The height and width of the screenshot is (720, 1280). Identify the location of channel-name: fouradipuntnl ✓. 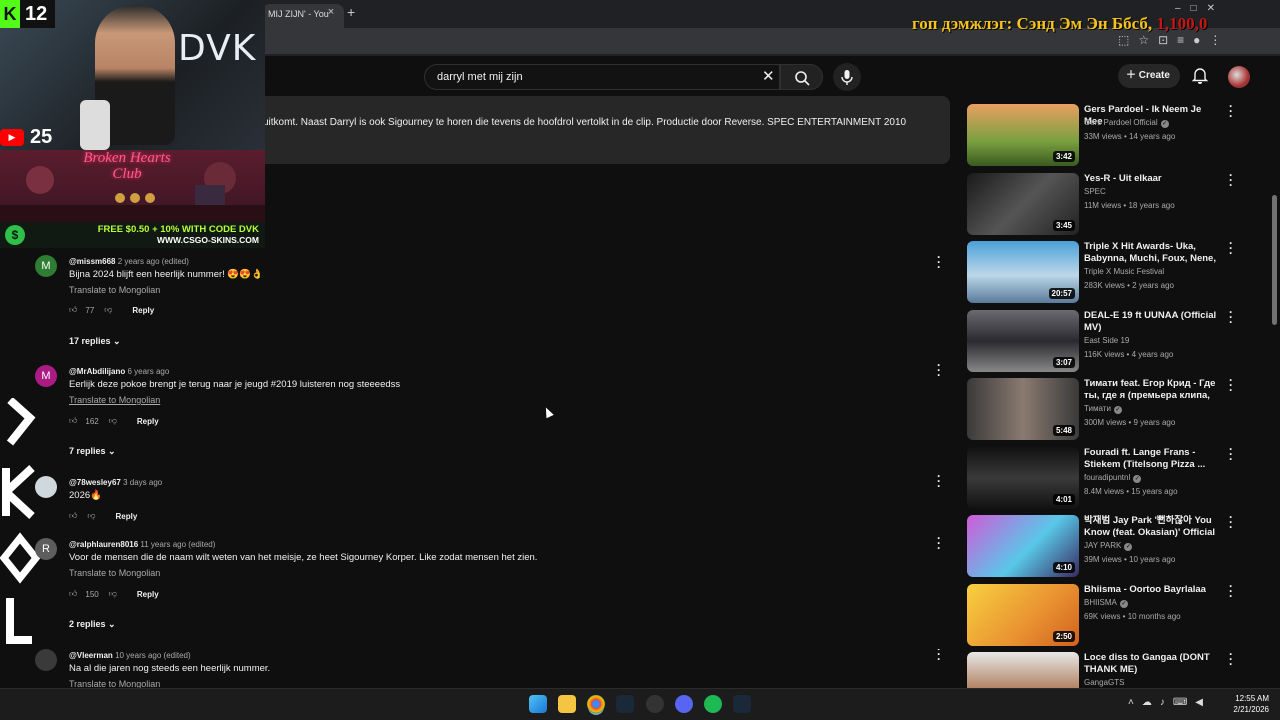
(1113, 478).